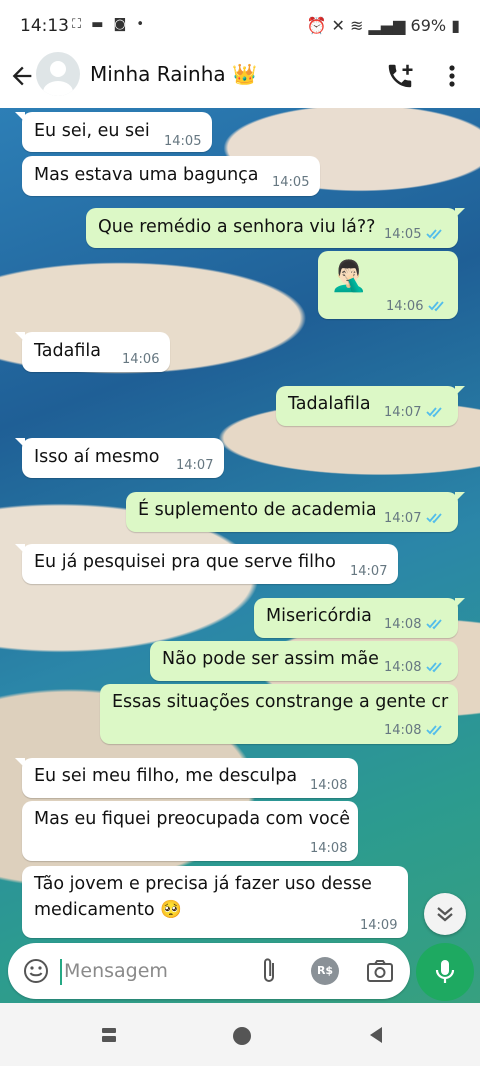 The image size is (480, 1066). I want to click on message-bubble: Que remédio a senhora viu lá?? 14:05, so click(275, 228).